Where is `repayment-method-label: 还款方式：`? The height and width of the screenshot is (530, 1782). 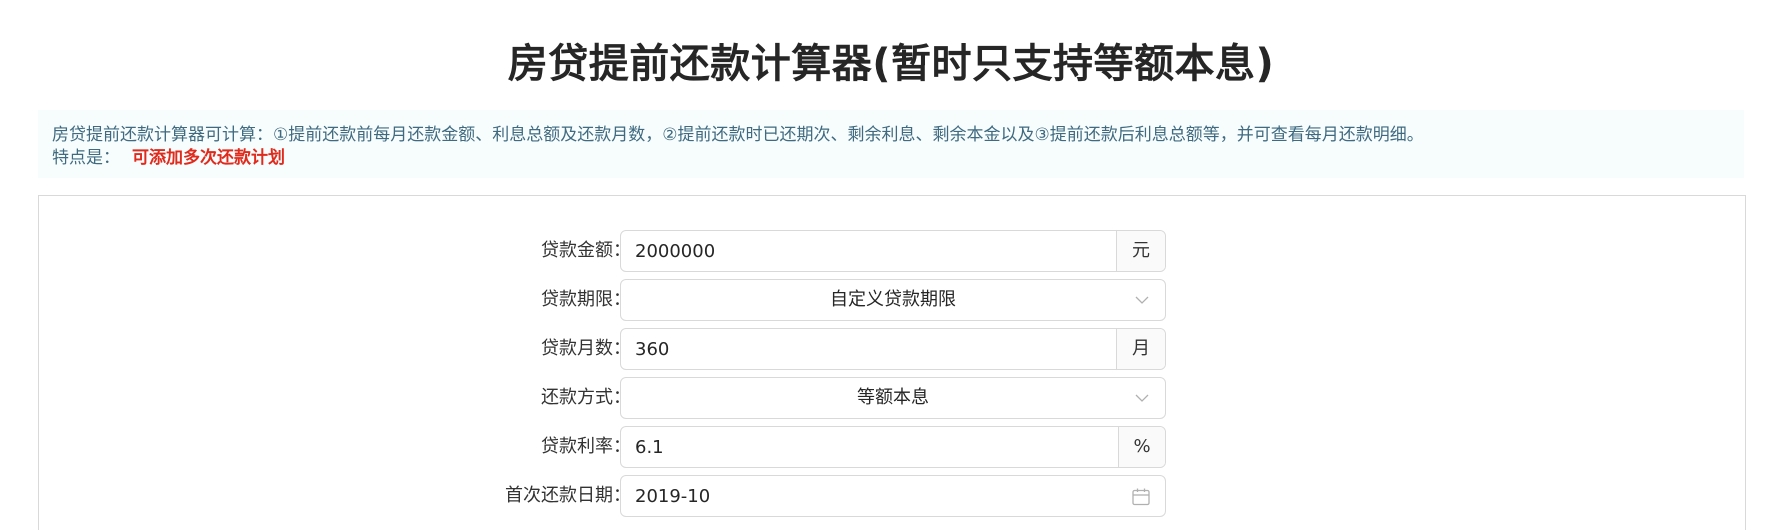
repayment-method-label: 还款方式： is located at coordinates (586, 397).